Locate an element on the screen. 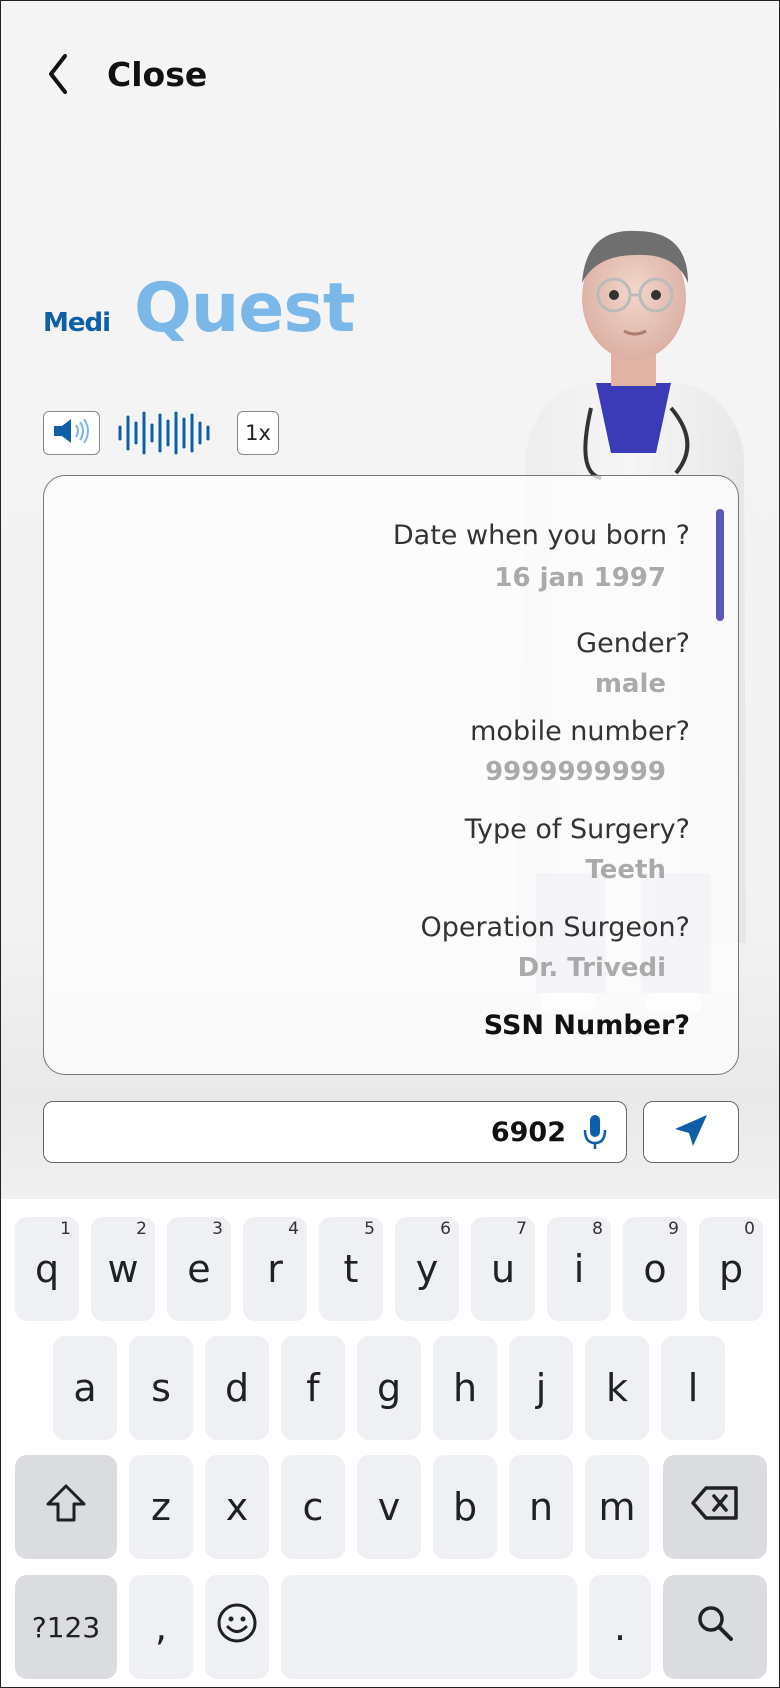 The height and width of the screenshot is (1688, 780). key-u: u7 is located at coordinates (503, 1269).